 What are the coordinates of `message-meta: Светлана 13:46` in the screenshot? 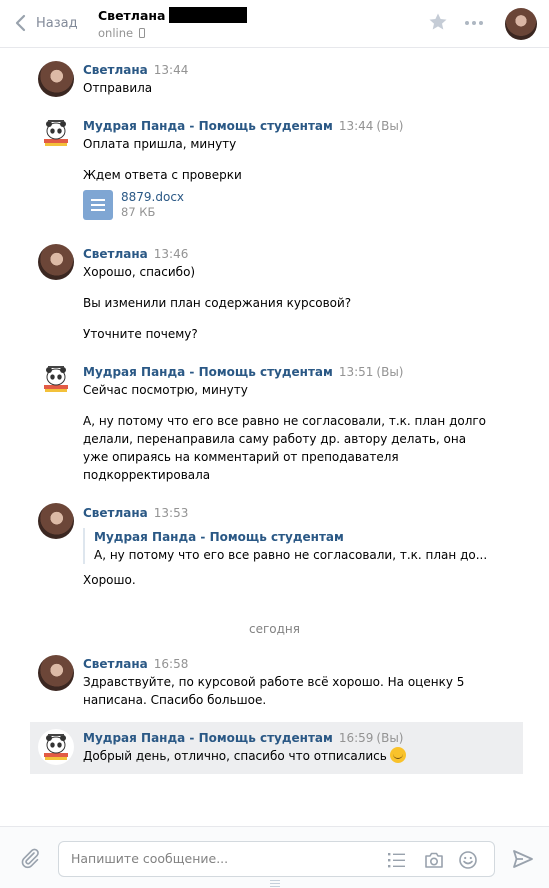 It's located at (135, 254).